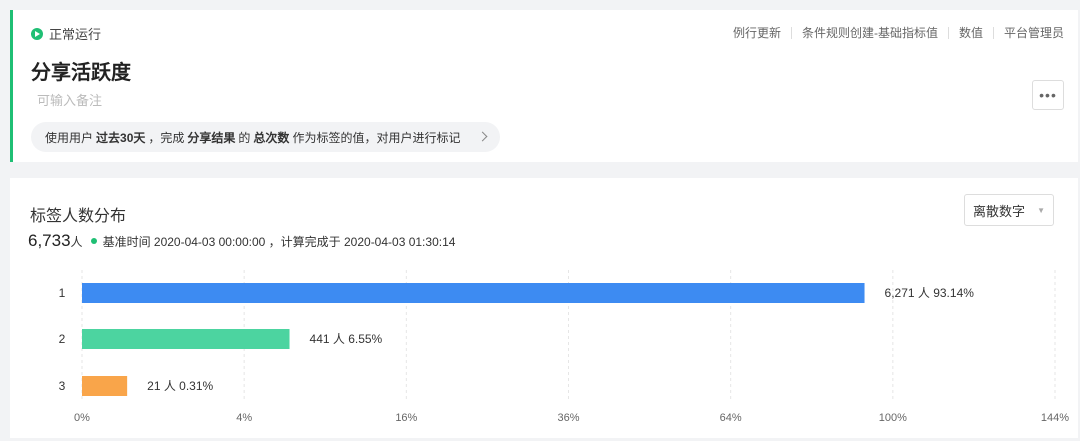 This screenshot has height=441, width=1080. Describe the element at coordinates (93, 241) in the screenshot. I see `status-dot` at that location.